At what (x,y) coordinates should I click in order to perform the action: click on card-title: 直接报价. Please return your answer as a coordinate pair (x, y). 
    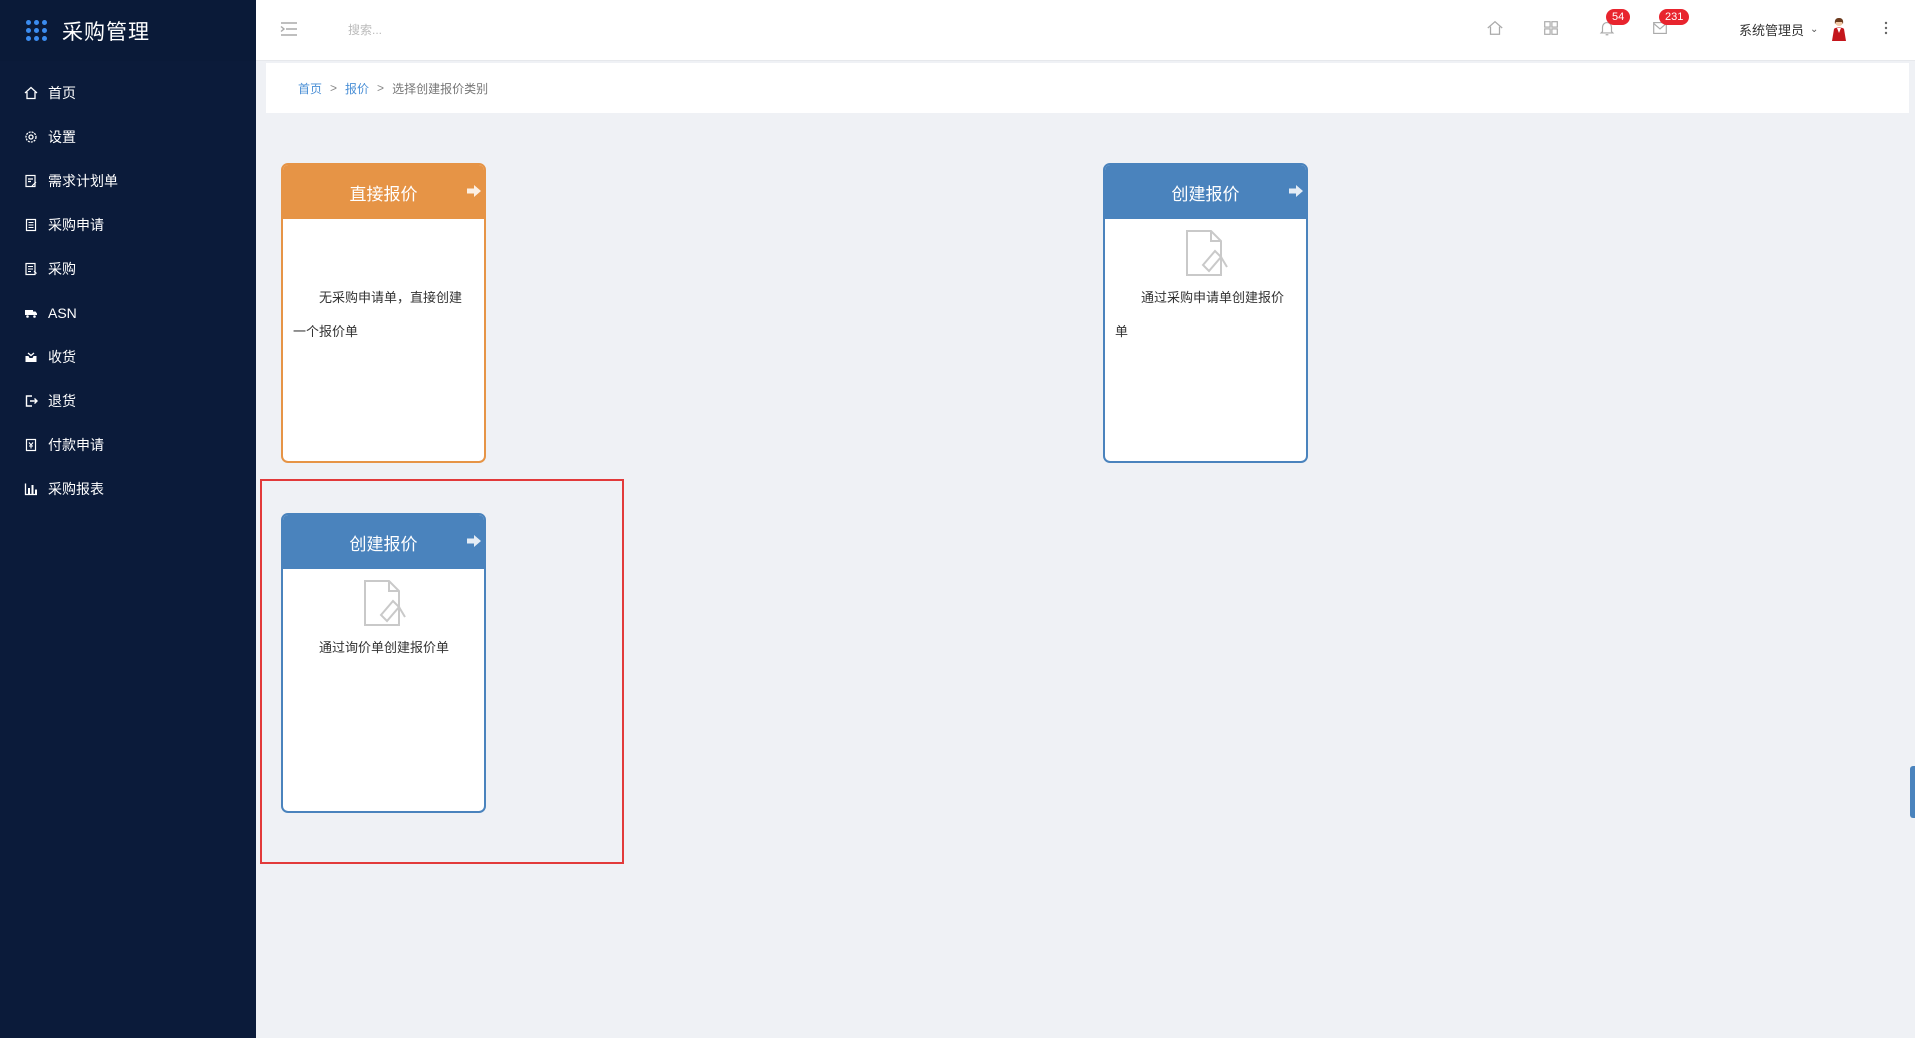
    Looking at the image, I should click on (383, 194).